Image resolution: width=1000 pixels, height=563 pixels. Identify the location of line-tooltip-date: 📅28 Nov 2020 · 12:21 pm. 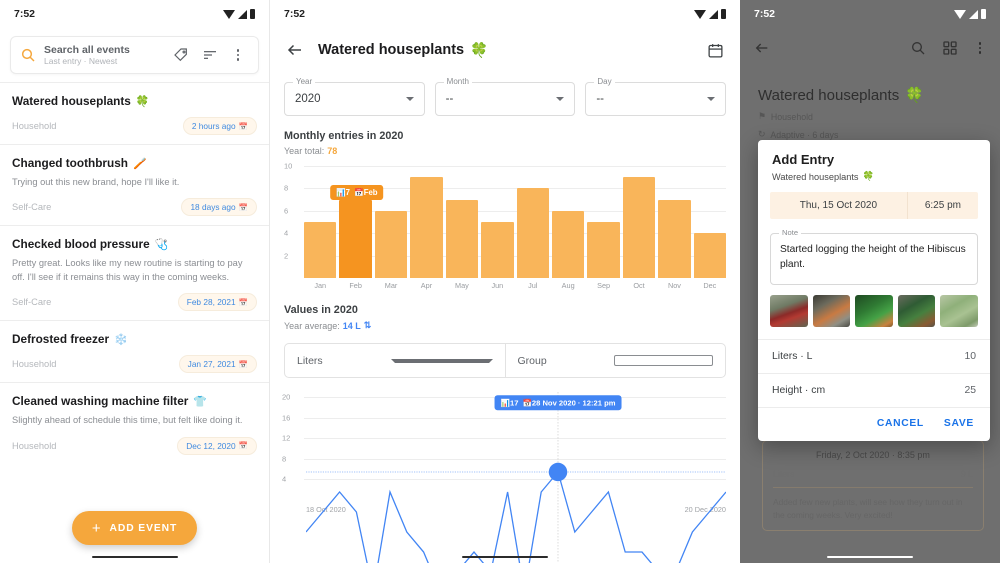
(569, 402).